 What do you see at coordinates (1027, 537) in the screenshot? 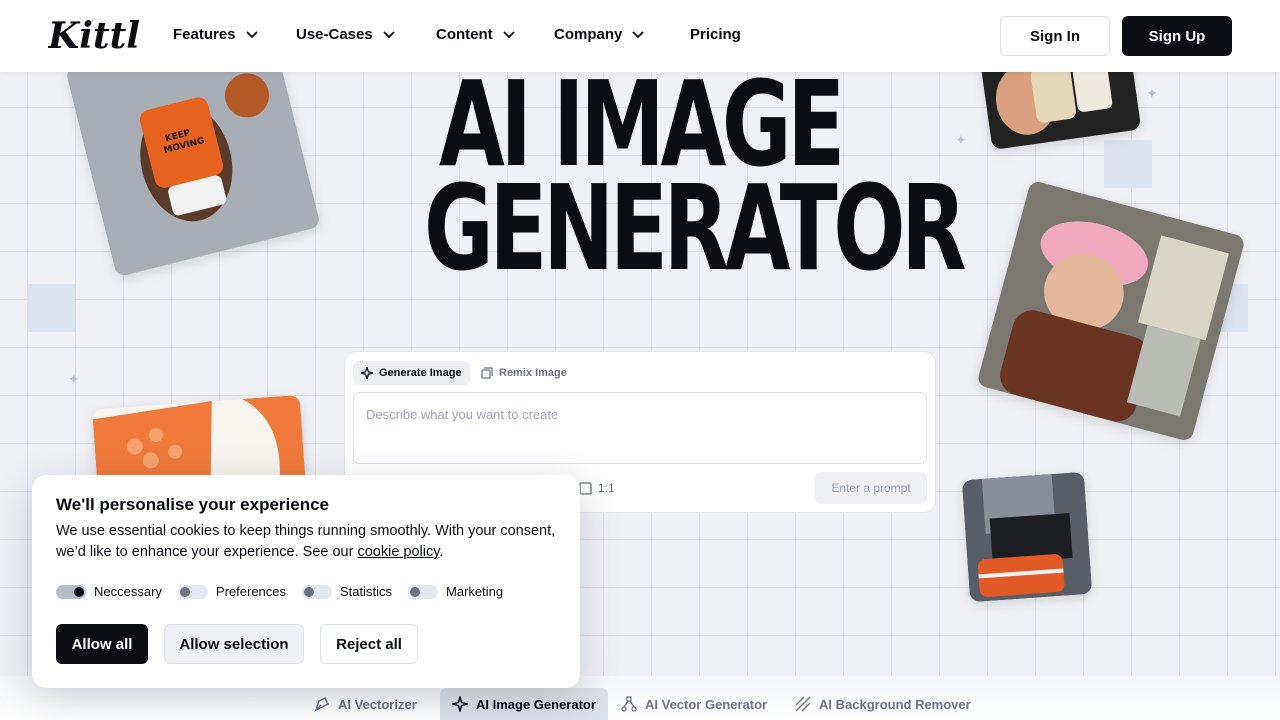
I see `photo-orange-duffel-bag` at bounding box center [1027, 537].